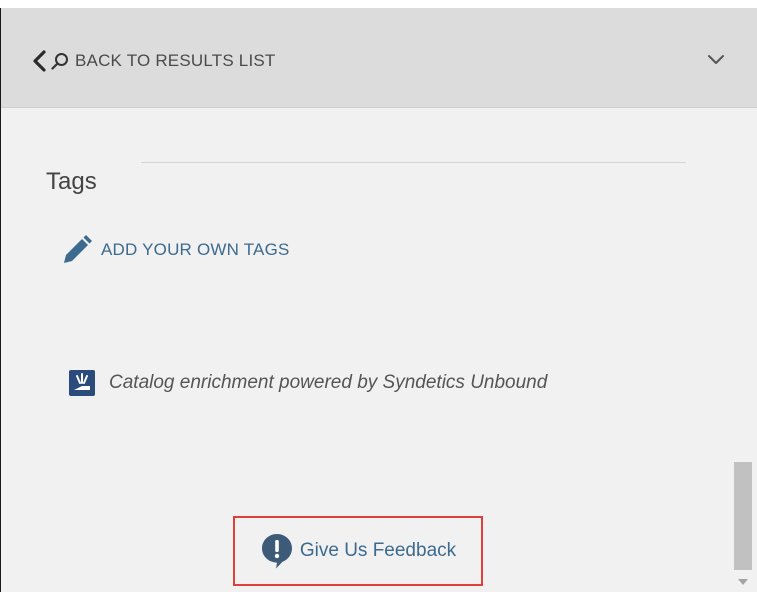 This screenshot has width=757, height=592. What do you see at coordinates (378, 550) in the screenshot?
I see `give-us-feedback-label: Give Us Feedback` at bounding box center [378, 550].